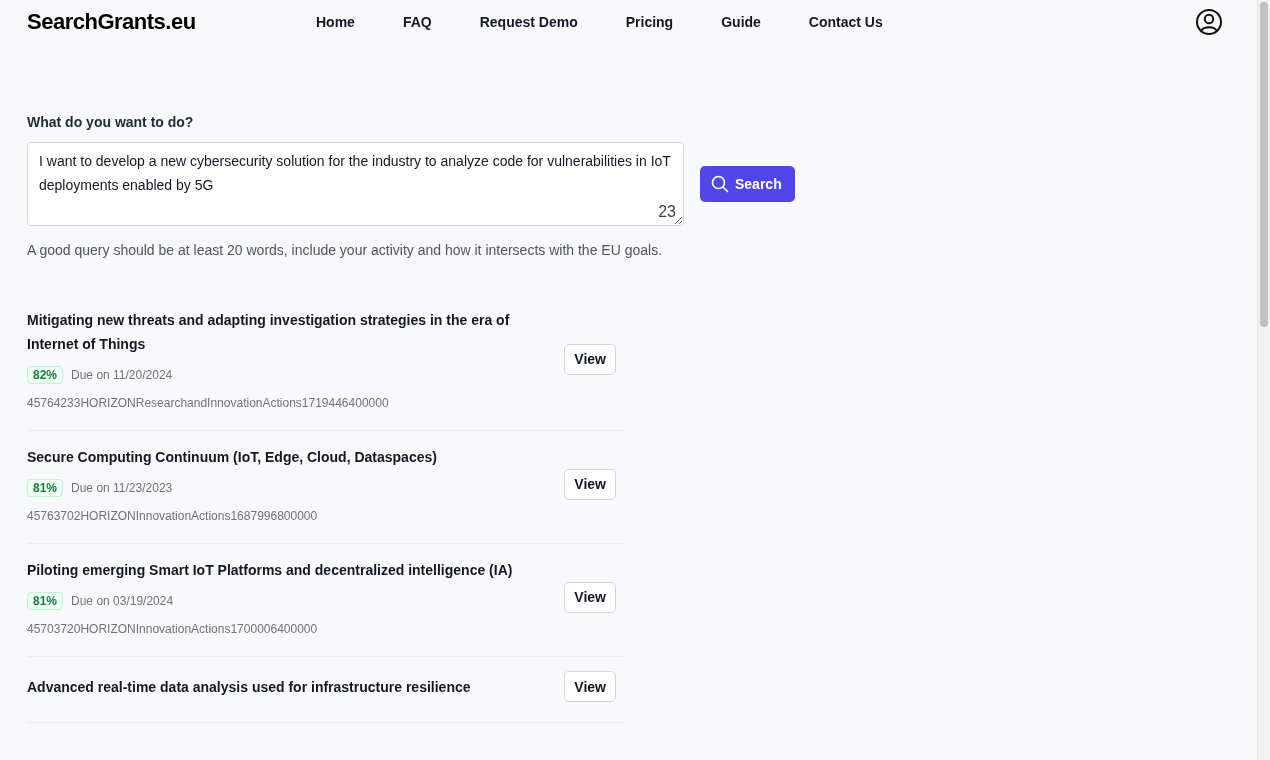 The width and height of the screenshot is (1270, 760). Describe the element at coordinates (122, 601) in the screenshot. I see `due-date: Due on 03/19/2024` at that location.